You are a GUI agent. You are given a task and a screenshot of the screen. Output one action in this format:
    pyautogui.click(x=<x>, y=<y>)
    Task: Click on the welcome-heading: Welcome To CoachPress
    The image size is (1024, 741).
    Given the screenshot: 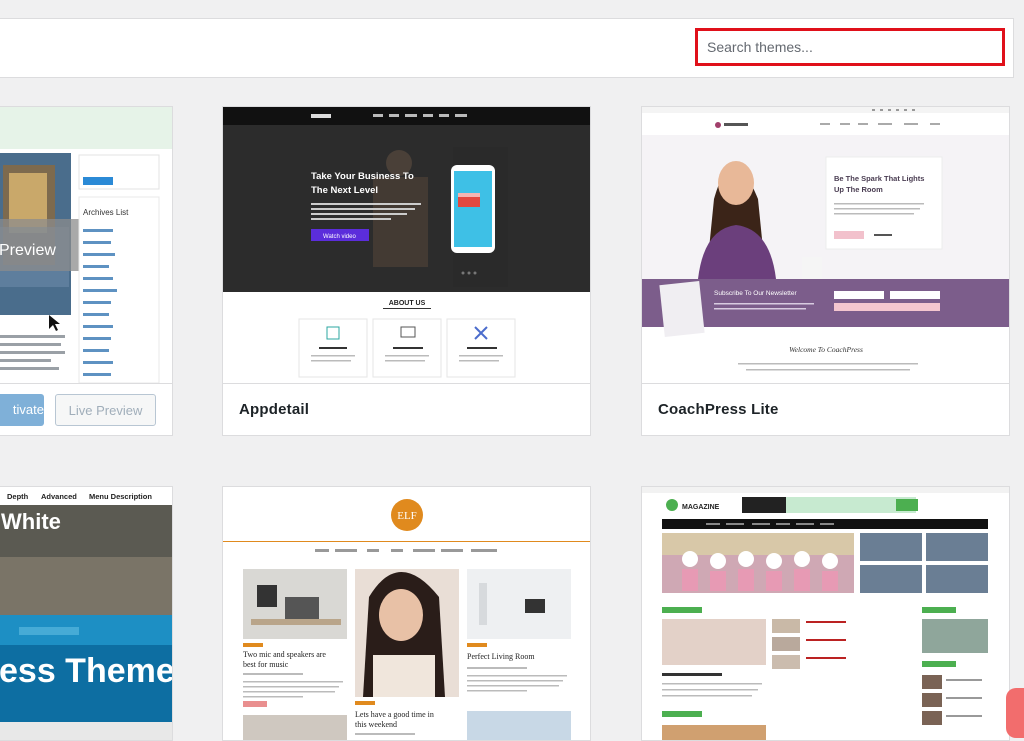 What is the action you would take?
    pyautogui.click(x=826, y=349)
    